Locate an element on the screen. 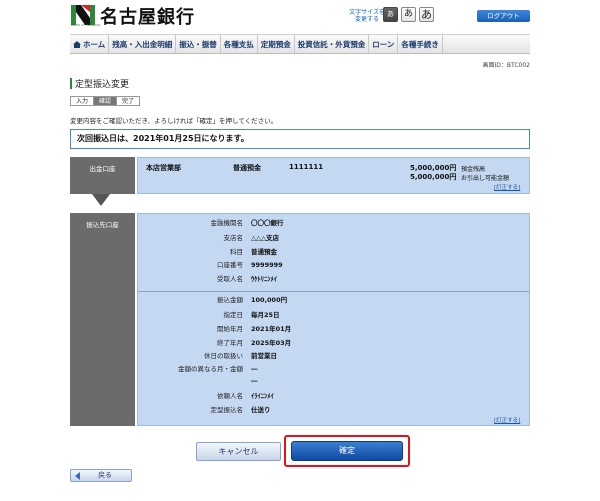 The width and height of the screenshot is (600, 501). page-title: 定型振込変更 is located at coordinates (102, 85).